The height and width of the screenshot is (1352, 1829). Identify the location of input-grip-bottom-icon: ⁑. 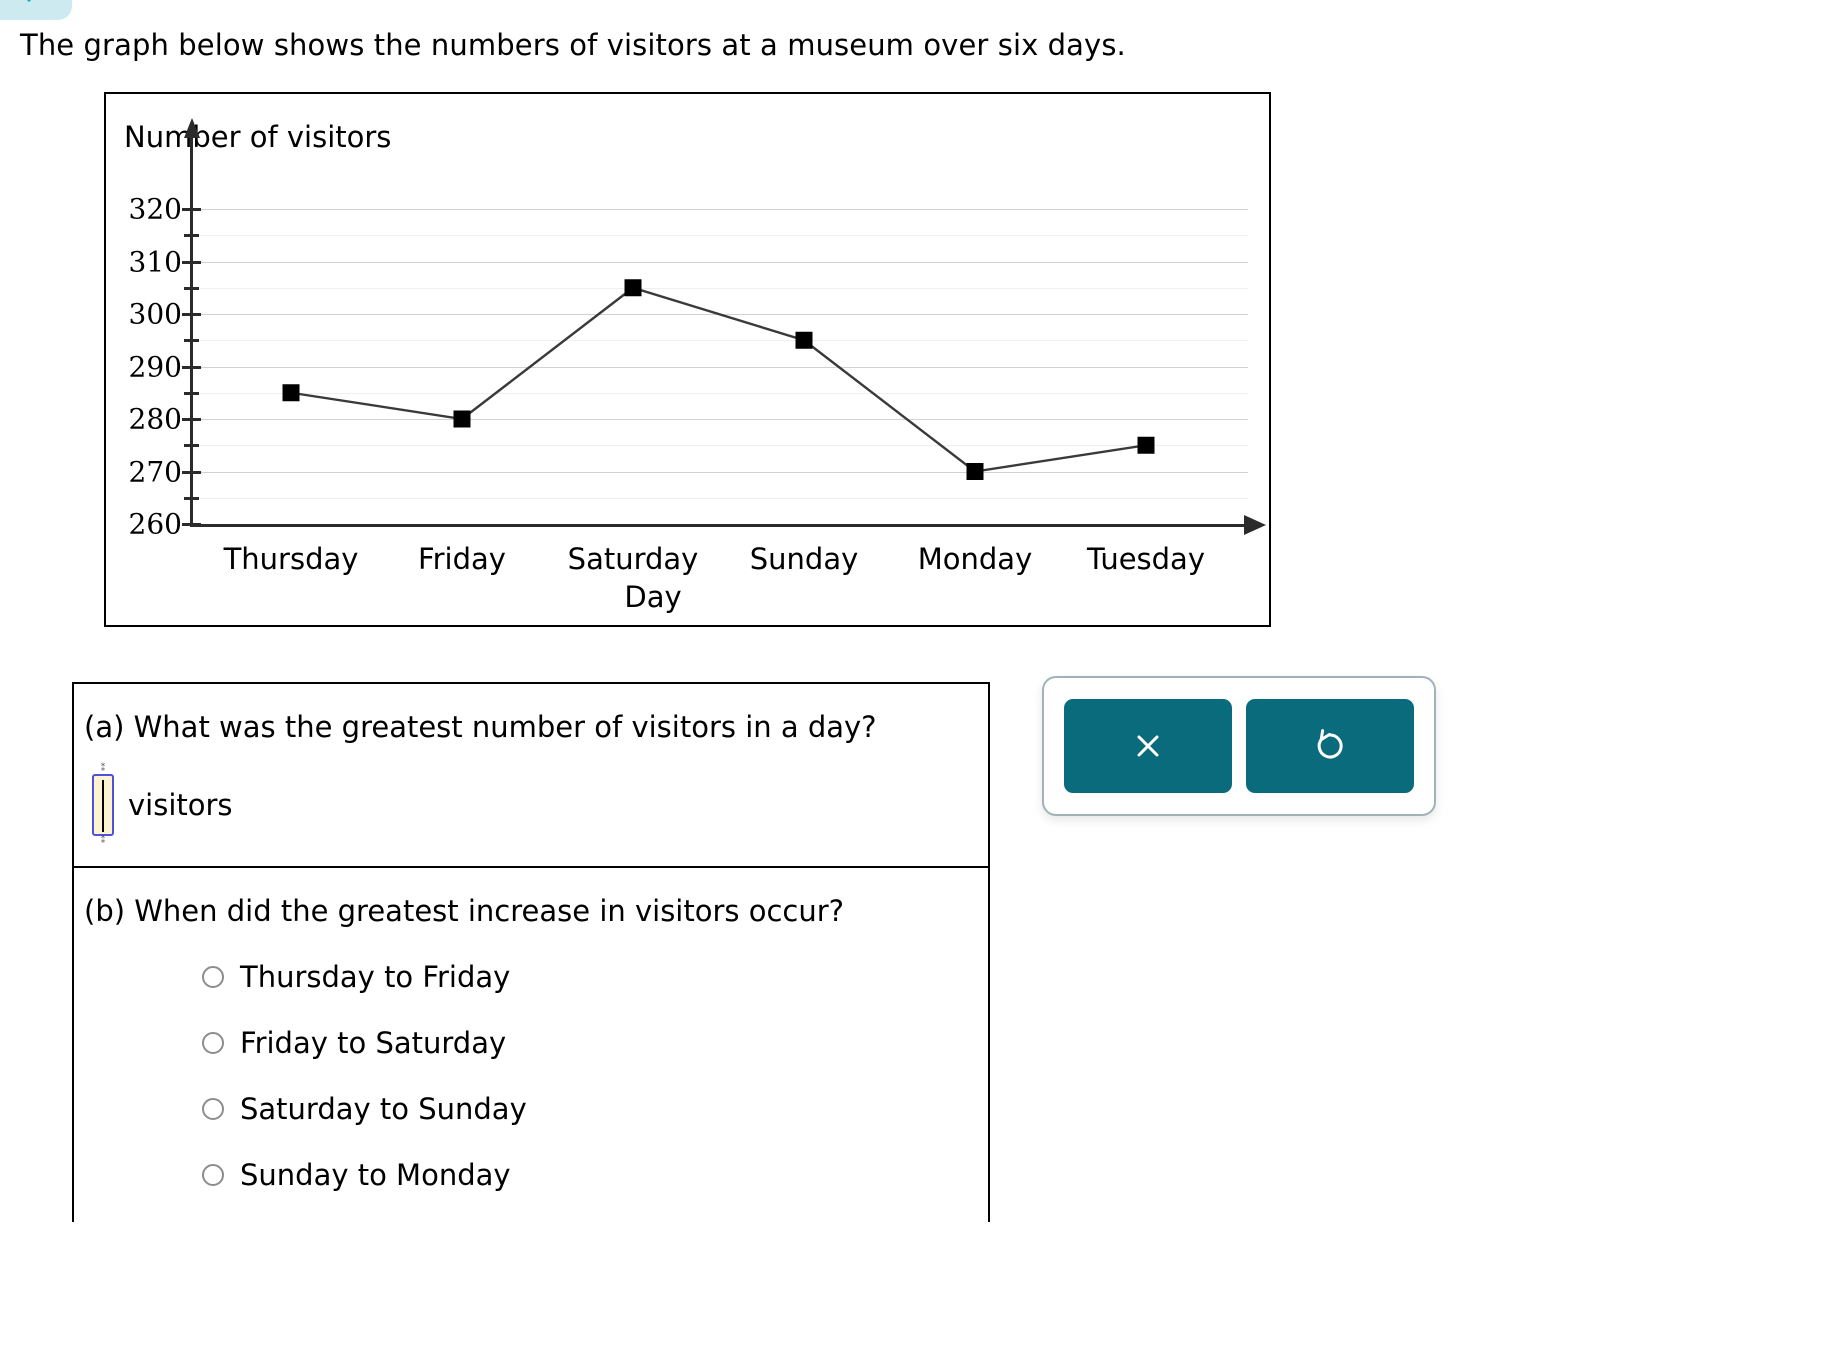
(103, 841).